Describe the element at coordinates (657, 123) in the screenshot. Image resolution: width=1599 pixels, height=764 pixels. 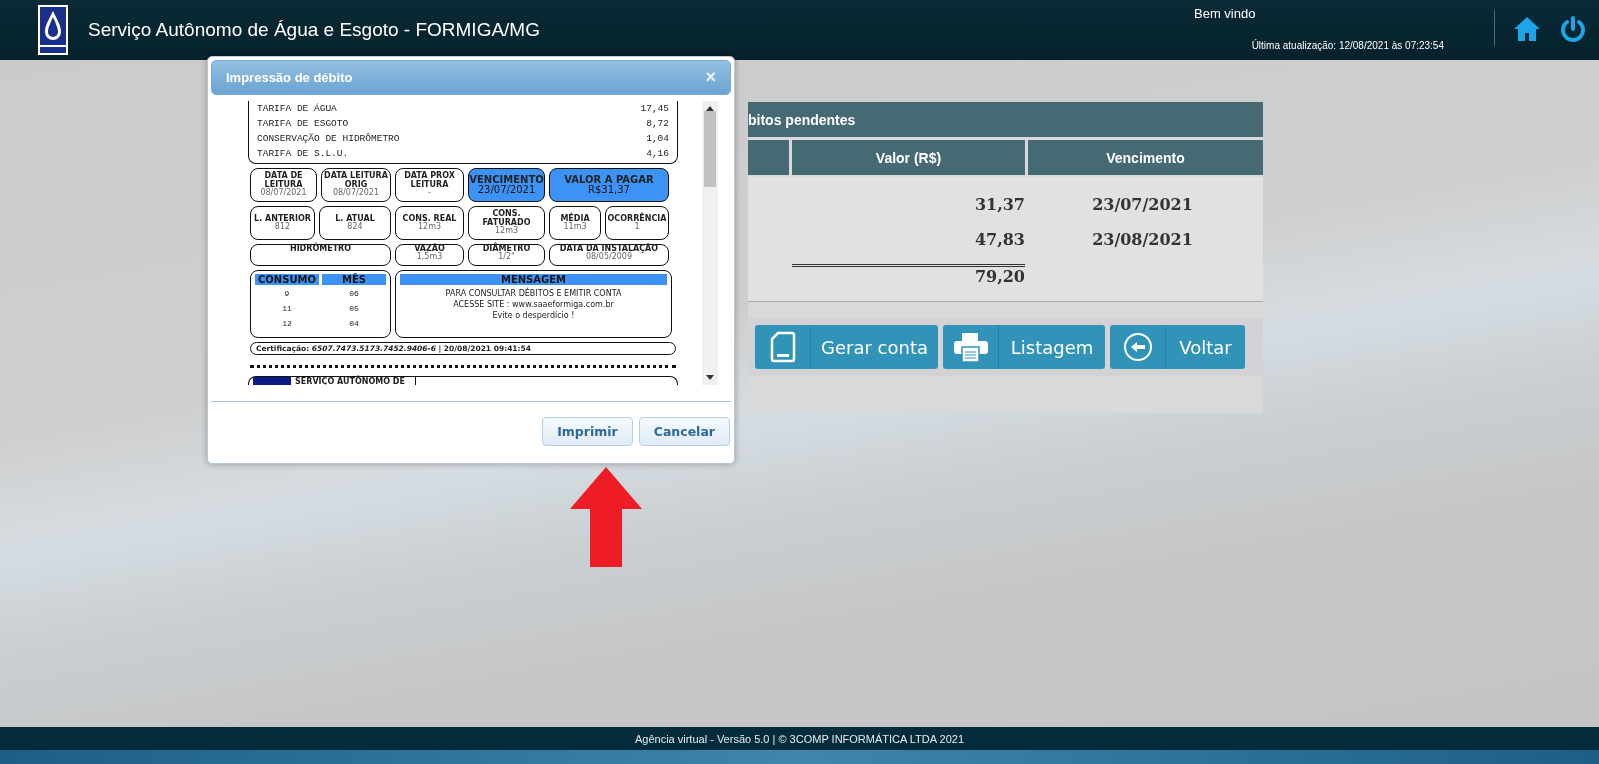
I see `charge-value: 8,72` at that location.